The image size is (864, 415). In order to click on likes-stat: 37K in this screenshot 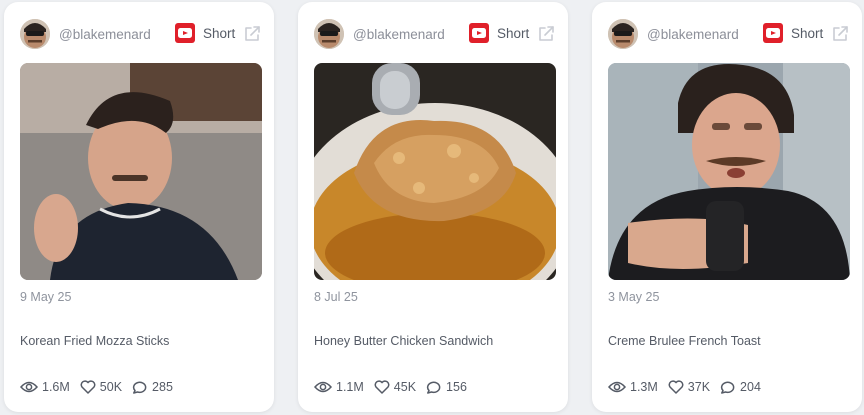, I will do `click(689, 387)`.